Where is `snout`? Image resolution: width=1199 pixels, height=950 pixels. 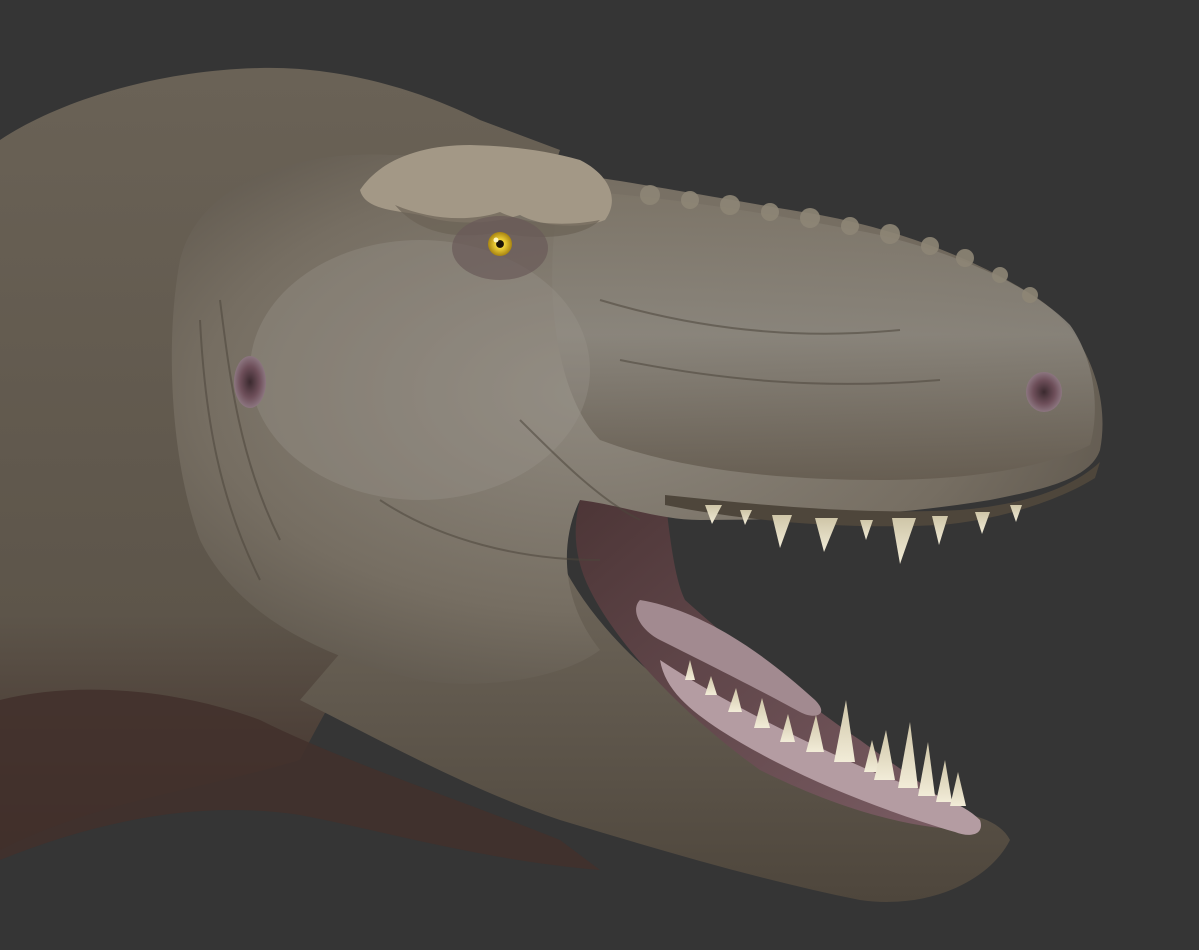
snout is located at coordinates (823, 335).